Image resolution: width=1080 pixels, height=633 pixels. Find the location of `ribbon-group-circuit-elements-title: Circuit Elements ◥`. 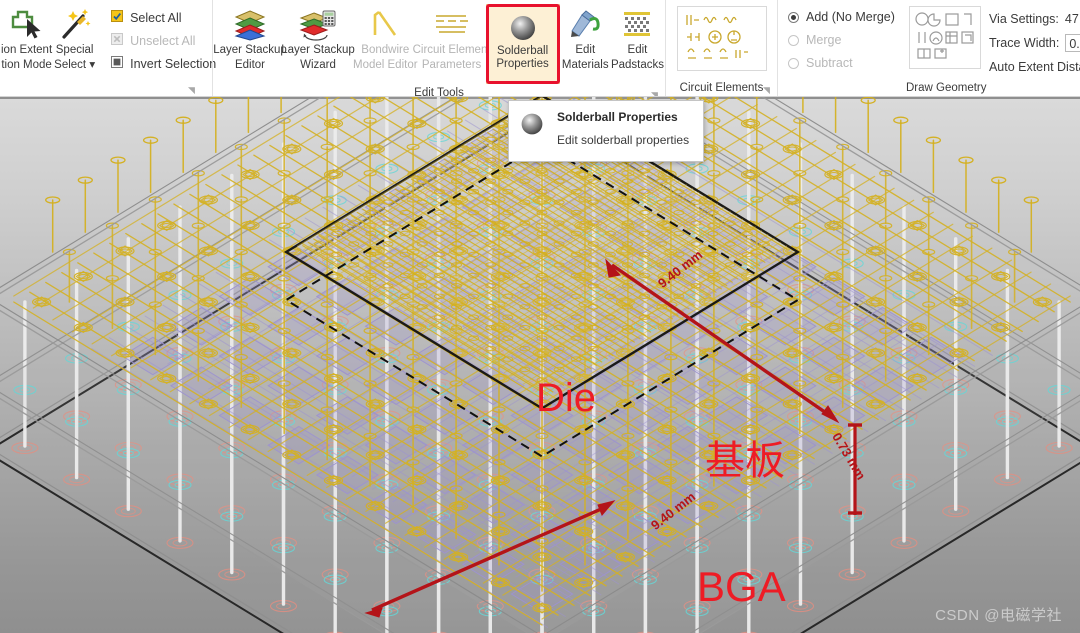

ribbon-group-circuit-elements-title: Circuit Elements ◥ is located at coordinates (721, 87).